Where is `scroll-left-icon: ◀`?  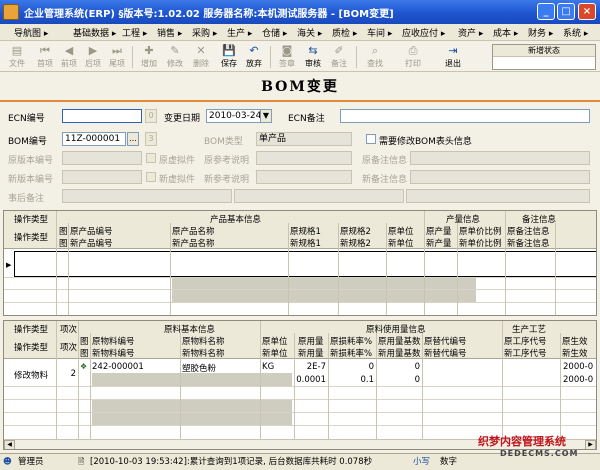 scroll-left-icon: ◀ is located at coordinates (9, 444).